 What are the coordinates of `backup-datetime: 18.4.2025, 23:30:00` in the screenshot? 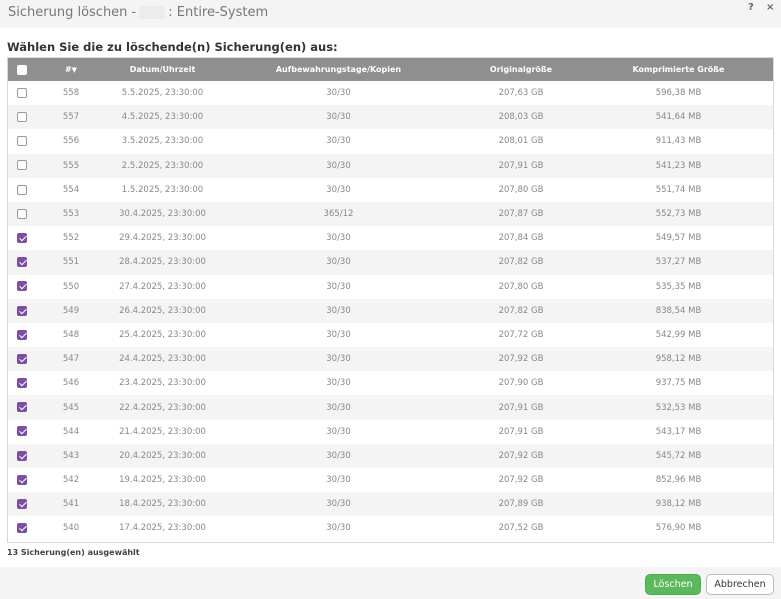 It's located at (162, 504).